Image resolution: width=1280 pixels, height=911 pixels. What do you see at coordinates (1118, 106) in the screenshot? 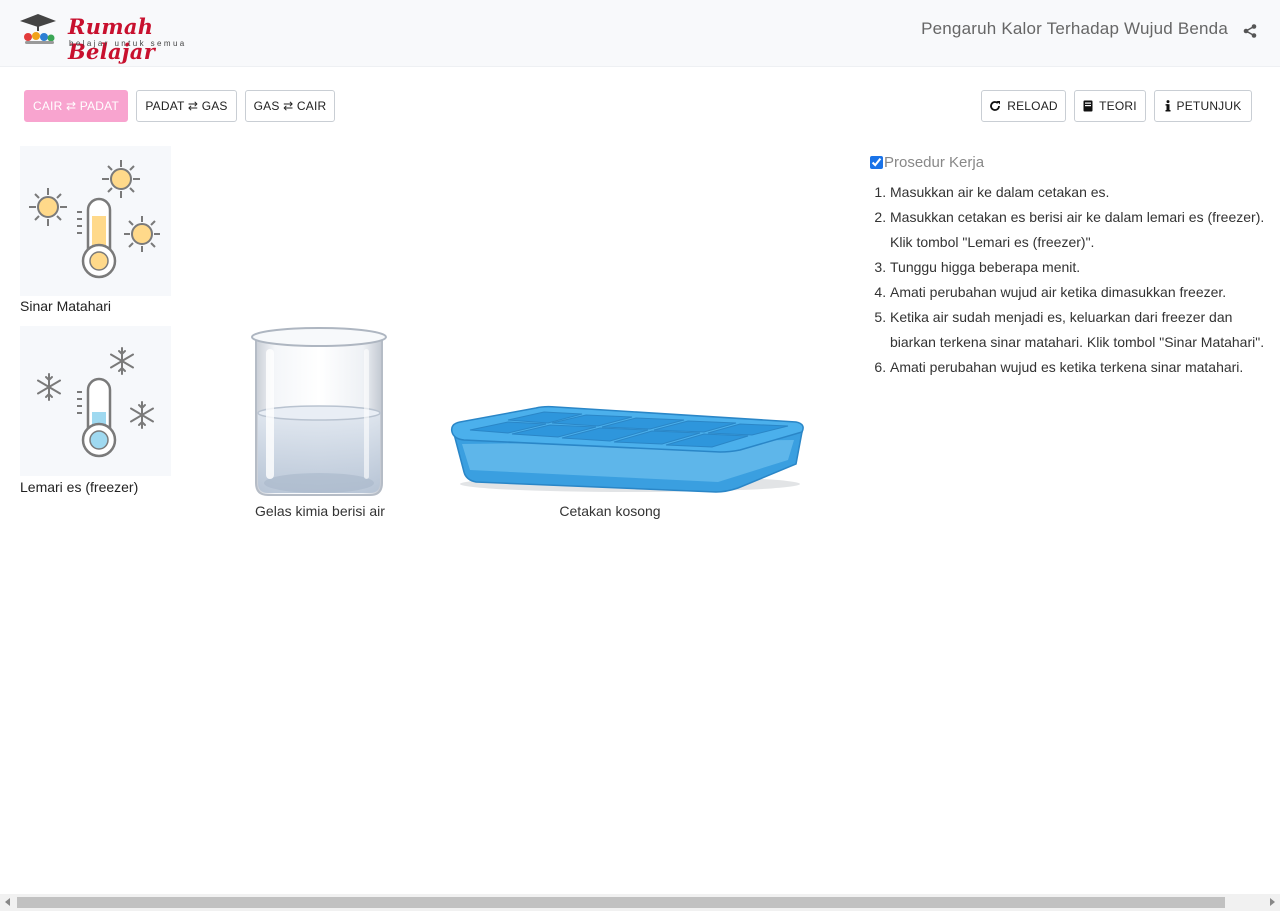
I see `teori-label: TEORI` at bounding box center [1118, 106].